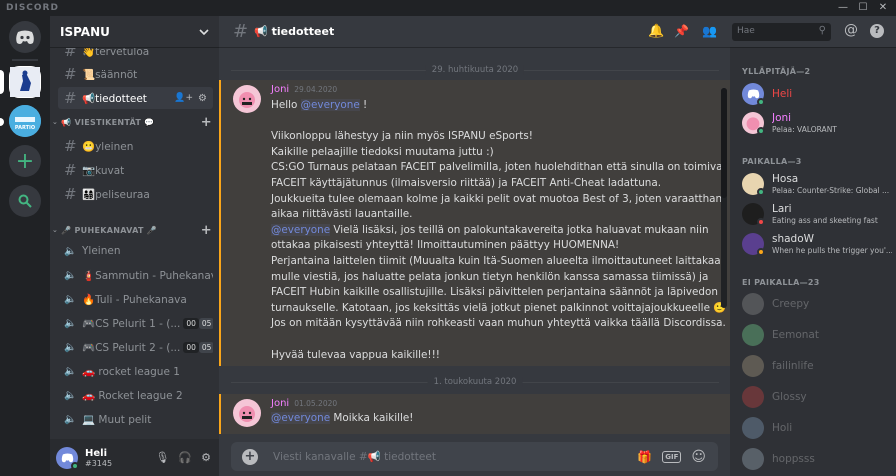  What do you see at coordinates (85, 31) in the screenshot?
I see `server-name: ISPANU` at bounding box center [85, 31].